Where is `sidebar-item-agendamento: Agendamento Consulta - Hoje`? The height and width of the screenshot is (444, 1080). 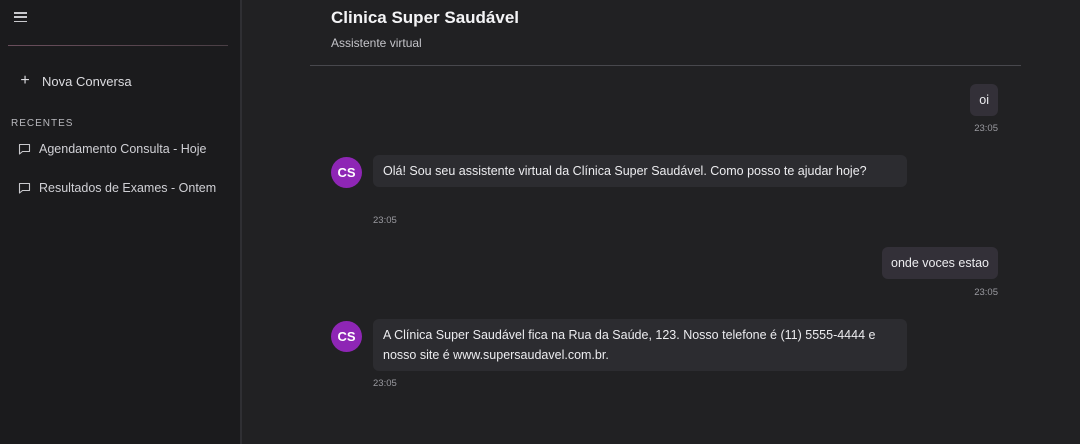 sidebar-item-agendamento: Agendamento Consulta - Hoje is located at coordinates (112, 149).